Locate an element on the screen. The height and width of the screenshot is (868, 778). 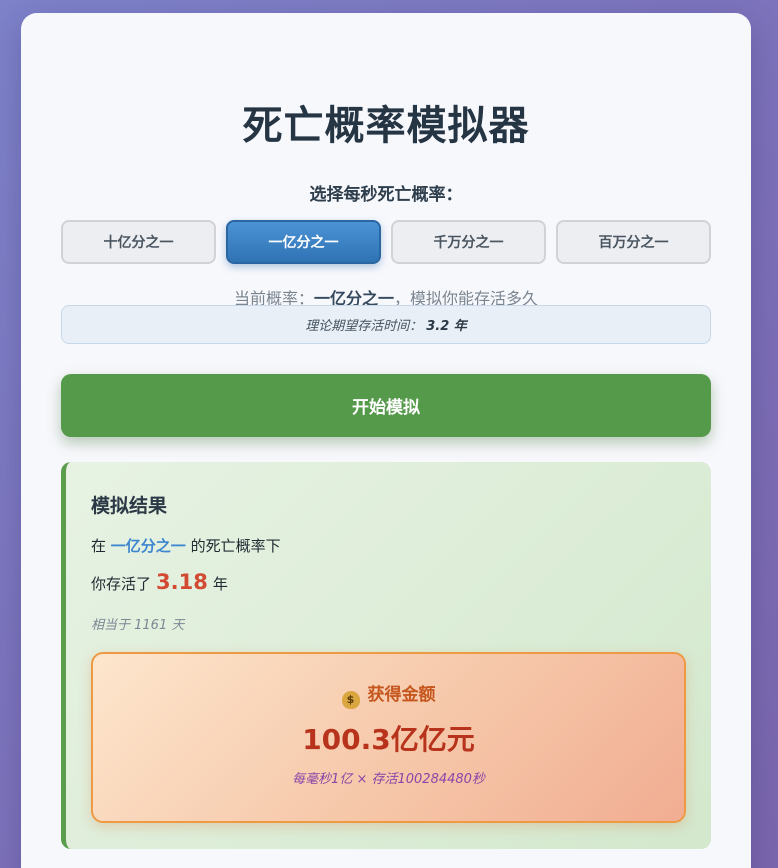
money-note: 每毫秒1亿 × 存活100284480秒 is located at coordinates (388, 779).